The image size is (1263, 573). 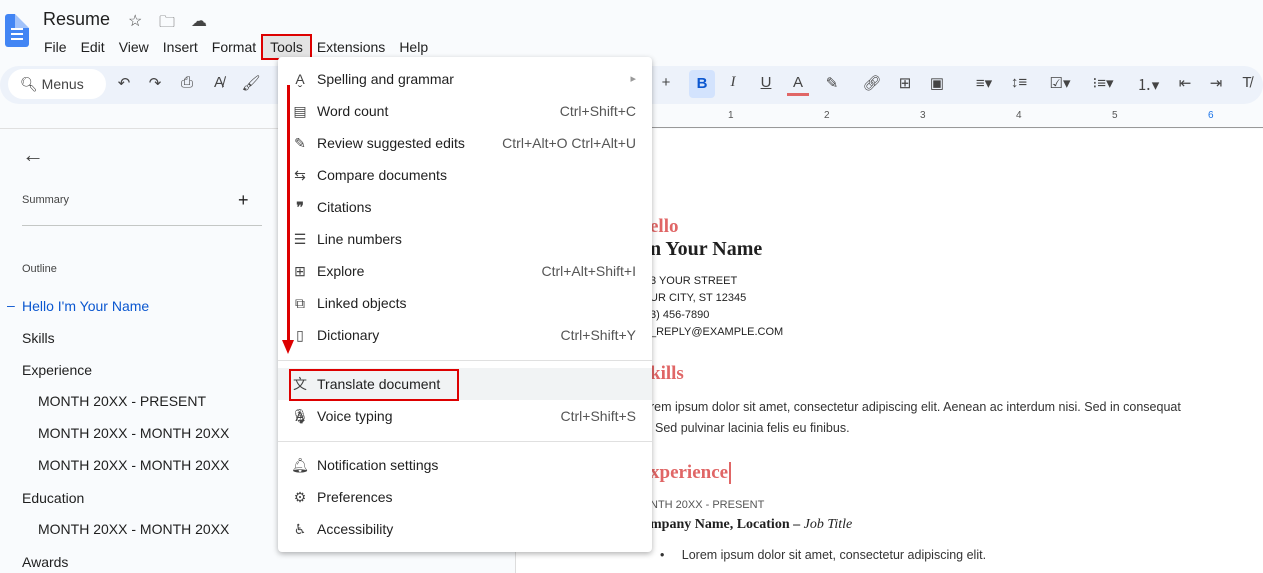 What do you see at coordinates (374, 385) in the screenshot?
I see `annotation-highlight-box` at bounding box center [374, 385].